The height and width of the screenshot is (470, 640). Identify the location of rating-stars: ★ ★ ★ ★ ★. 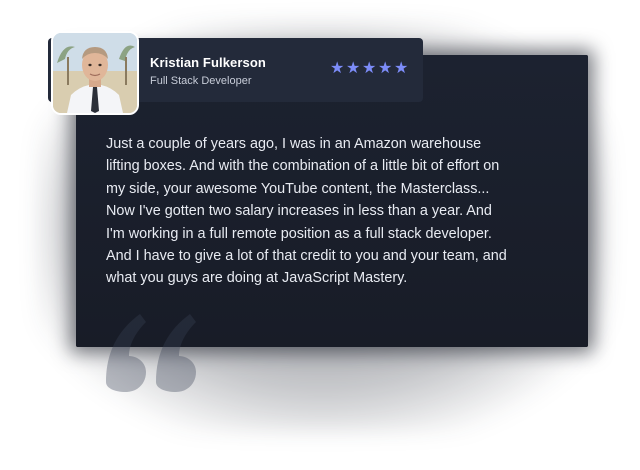
(369, 67).